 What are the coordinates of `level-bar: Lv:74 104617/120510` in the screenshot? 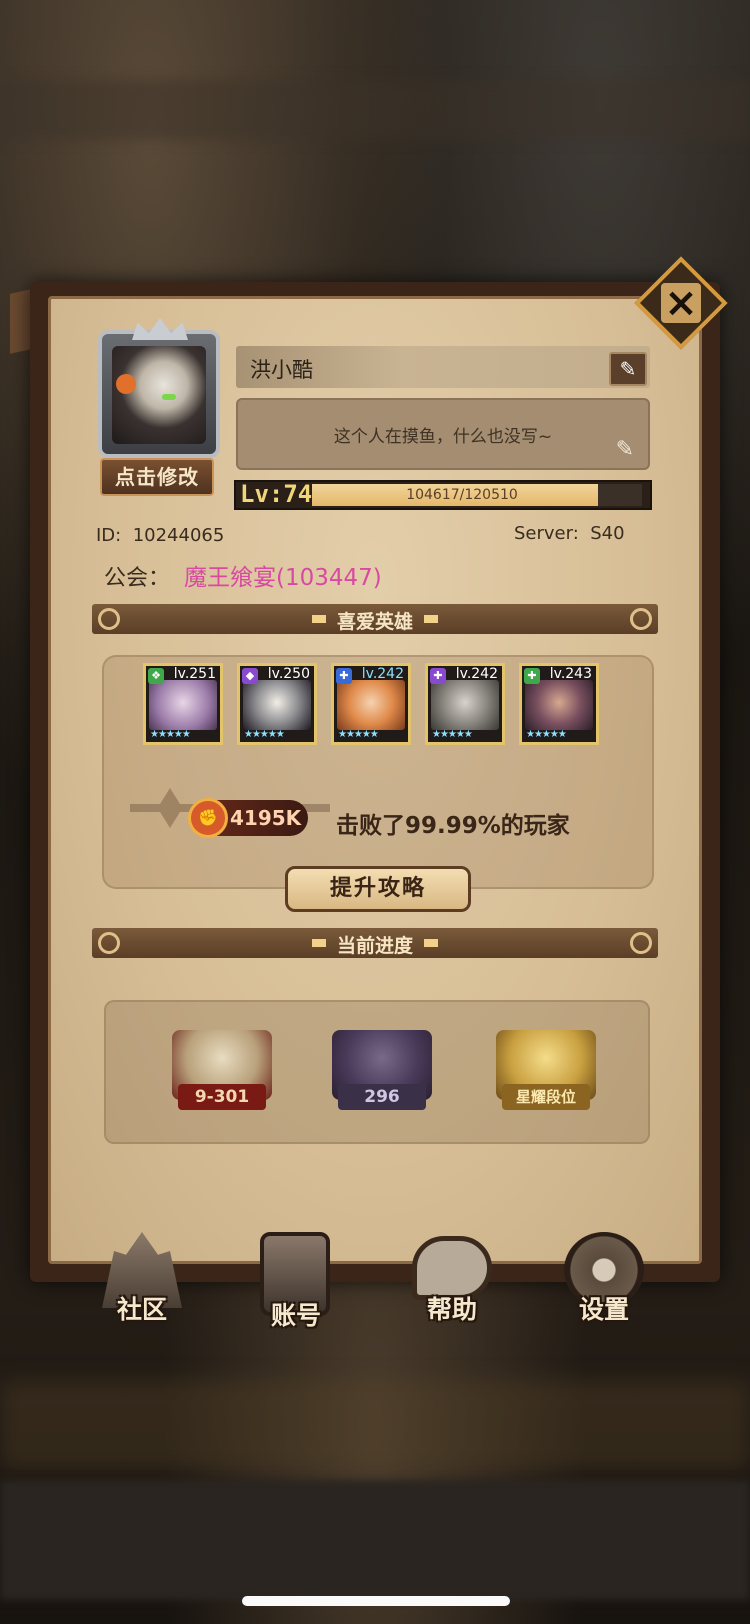 It's located at (443, 495).